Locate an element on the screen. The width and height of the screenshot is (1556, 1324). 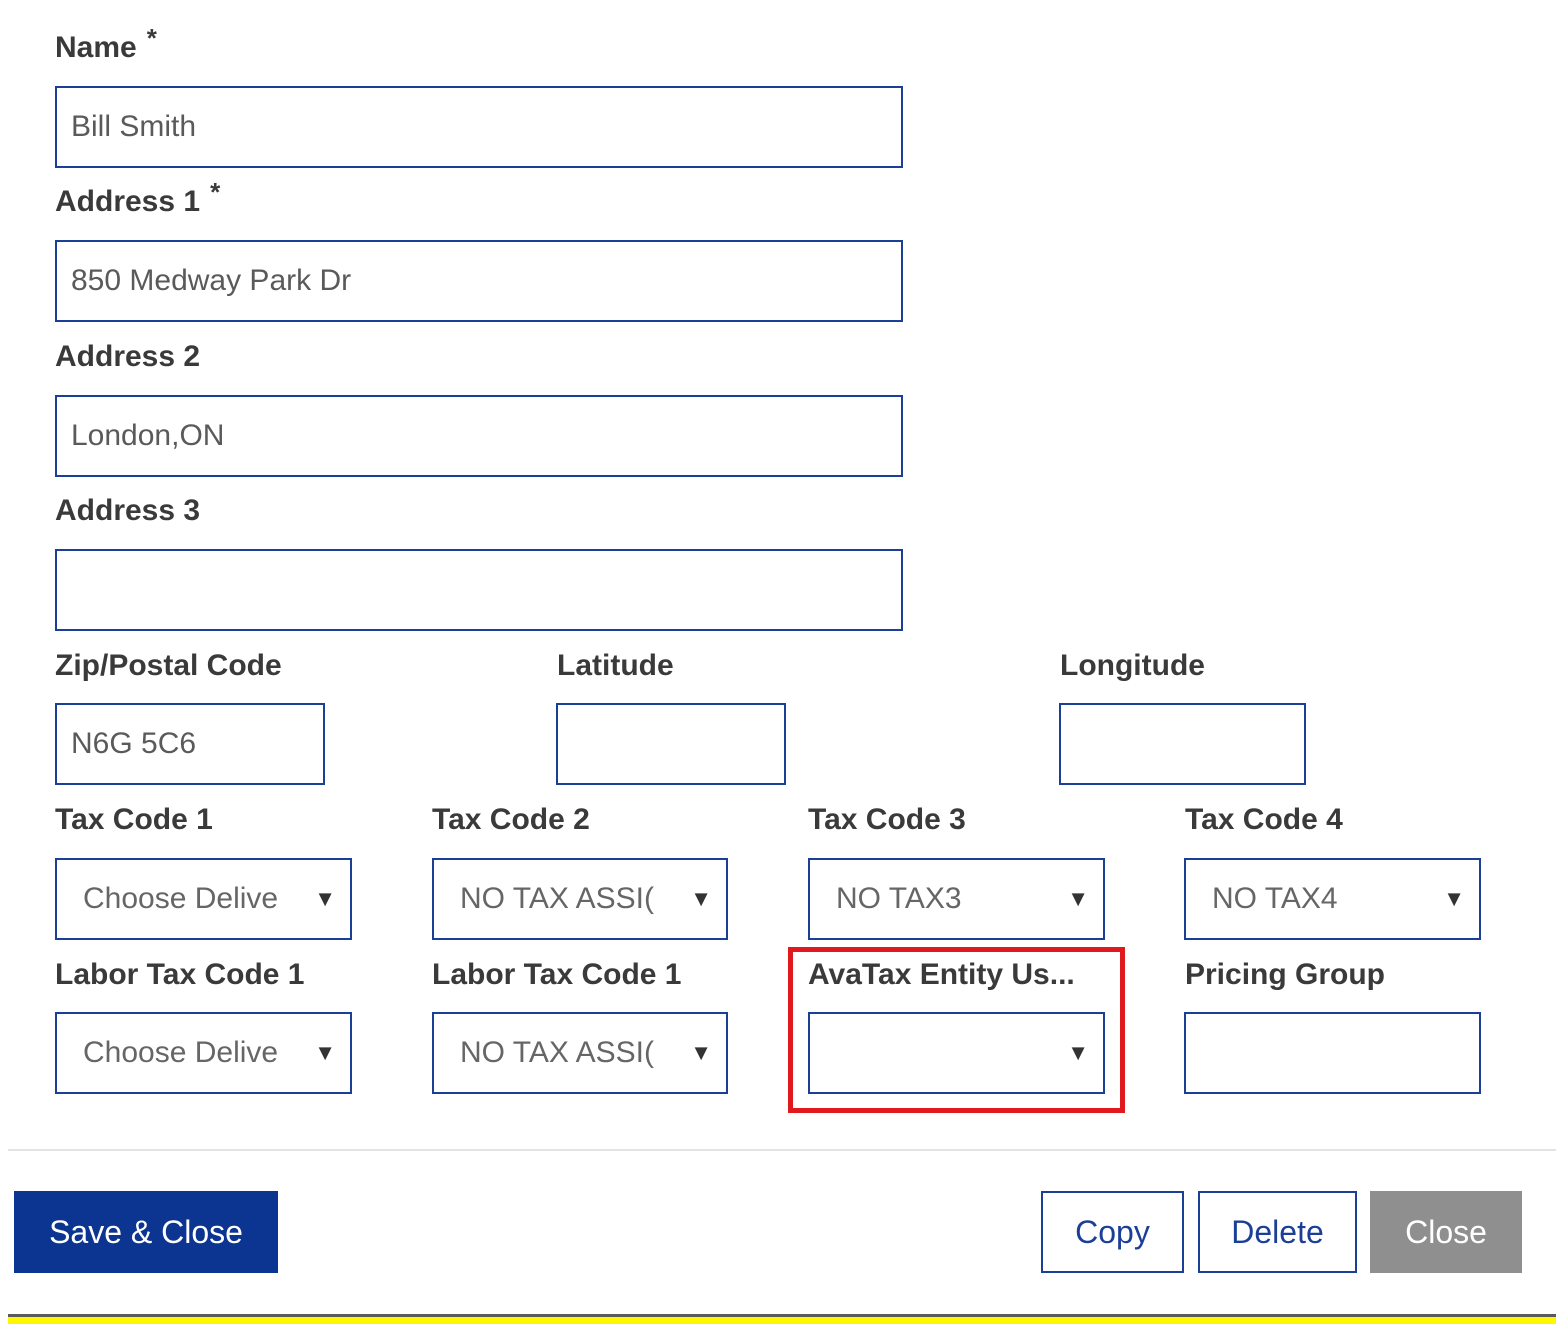
tax-code-3-label: Tax Code 3 is located at coordinates (887, 819).